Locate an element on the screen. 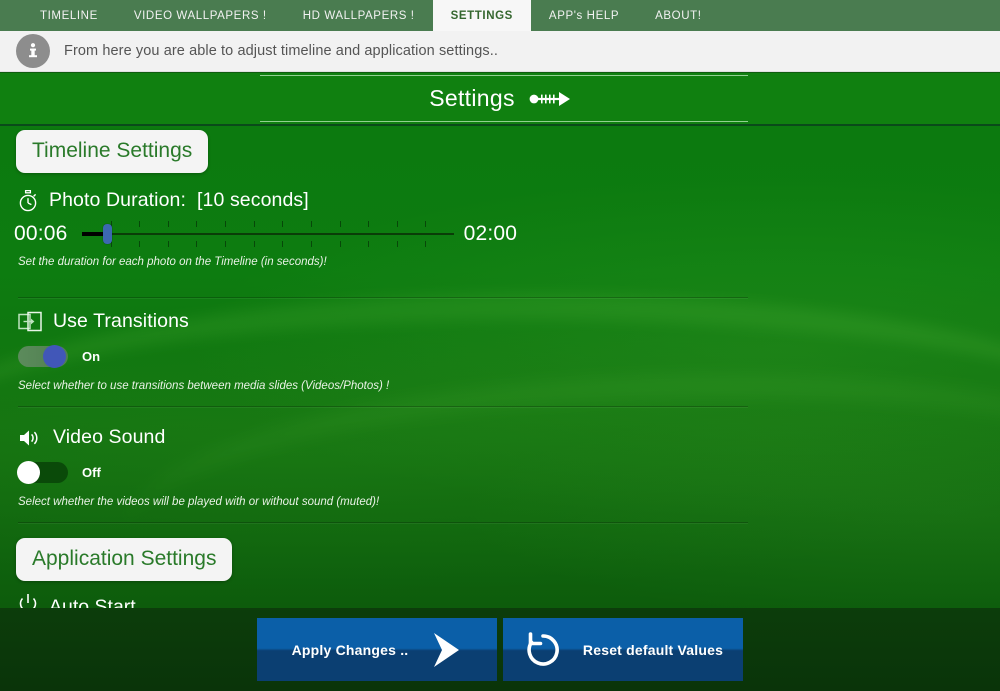 Image resolution: width=1000 pixels, height=691 pixels. tab-hd-wallpapers-label: HD WALLPAPERS ! is located at coordinates (358, 15).